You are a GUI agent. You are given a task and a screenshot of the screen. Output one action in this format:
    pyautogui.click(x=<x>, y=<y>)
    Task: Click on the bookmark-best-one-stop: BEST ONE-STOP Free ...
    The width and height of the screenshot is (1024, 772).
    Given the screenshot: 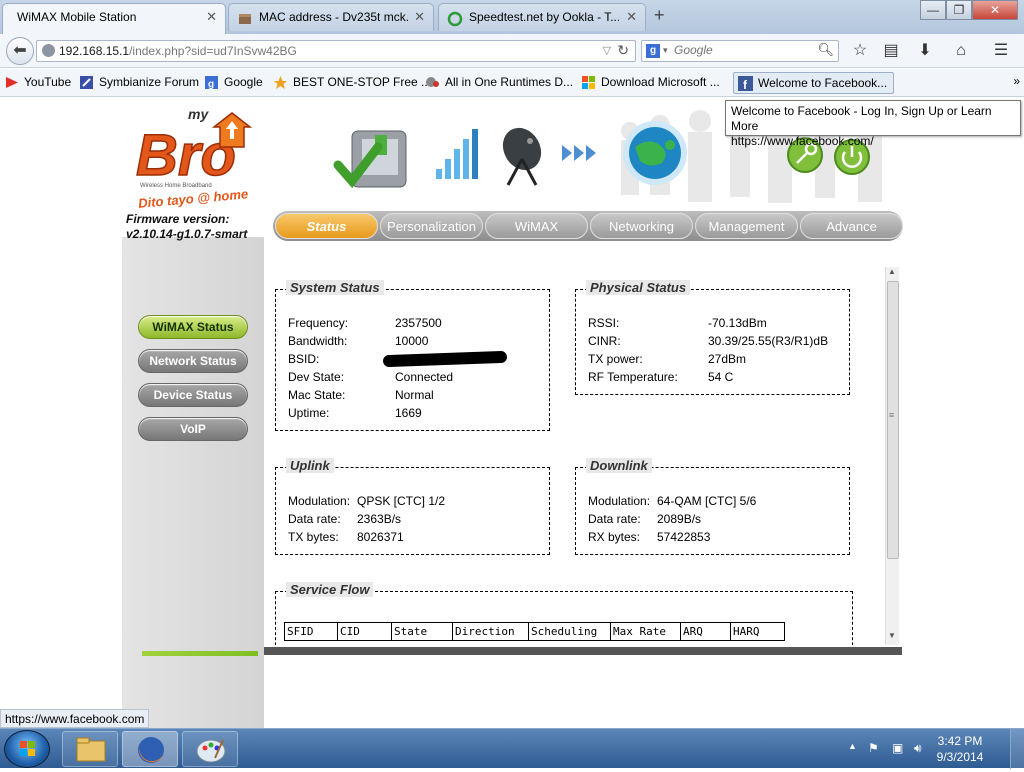 What is the action you would take?
    pyautogui.click(x=352, y=82)
    